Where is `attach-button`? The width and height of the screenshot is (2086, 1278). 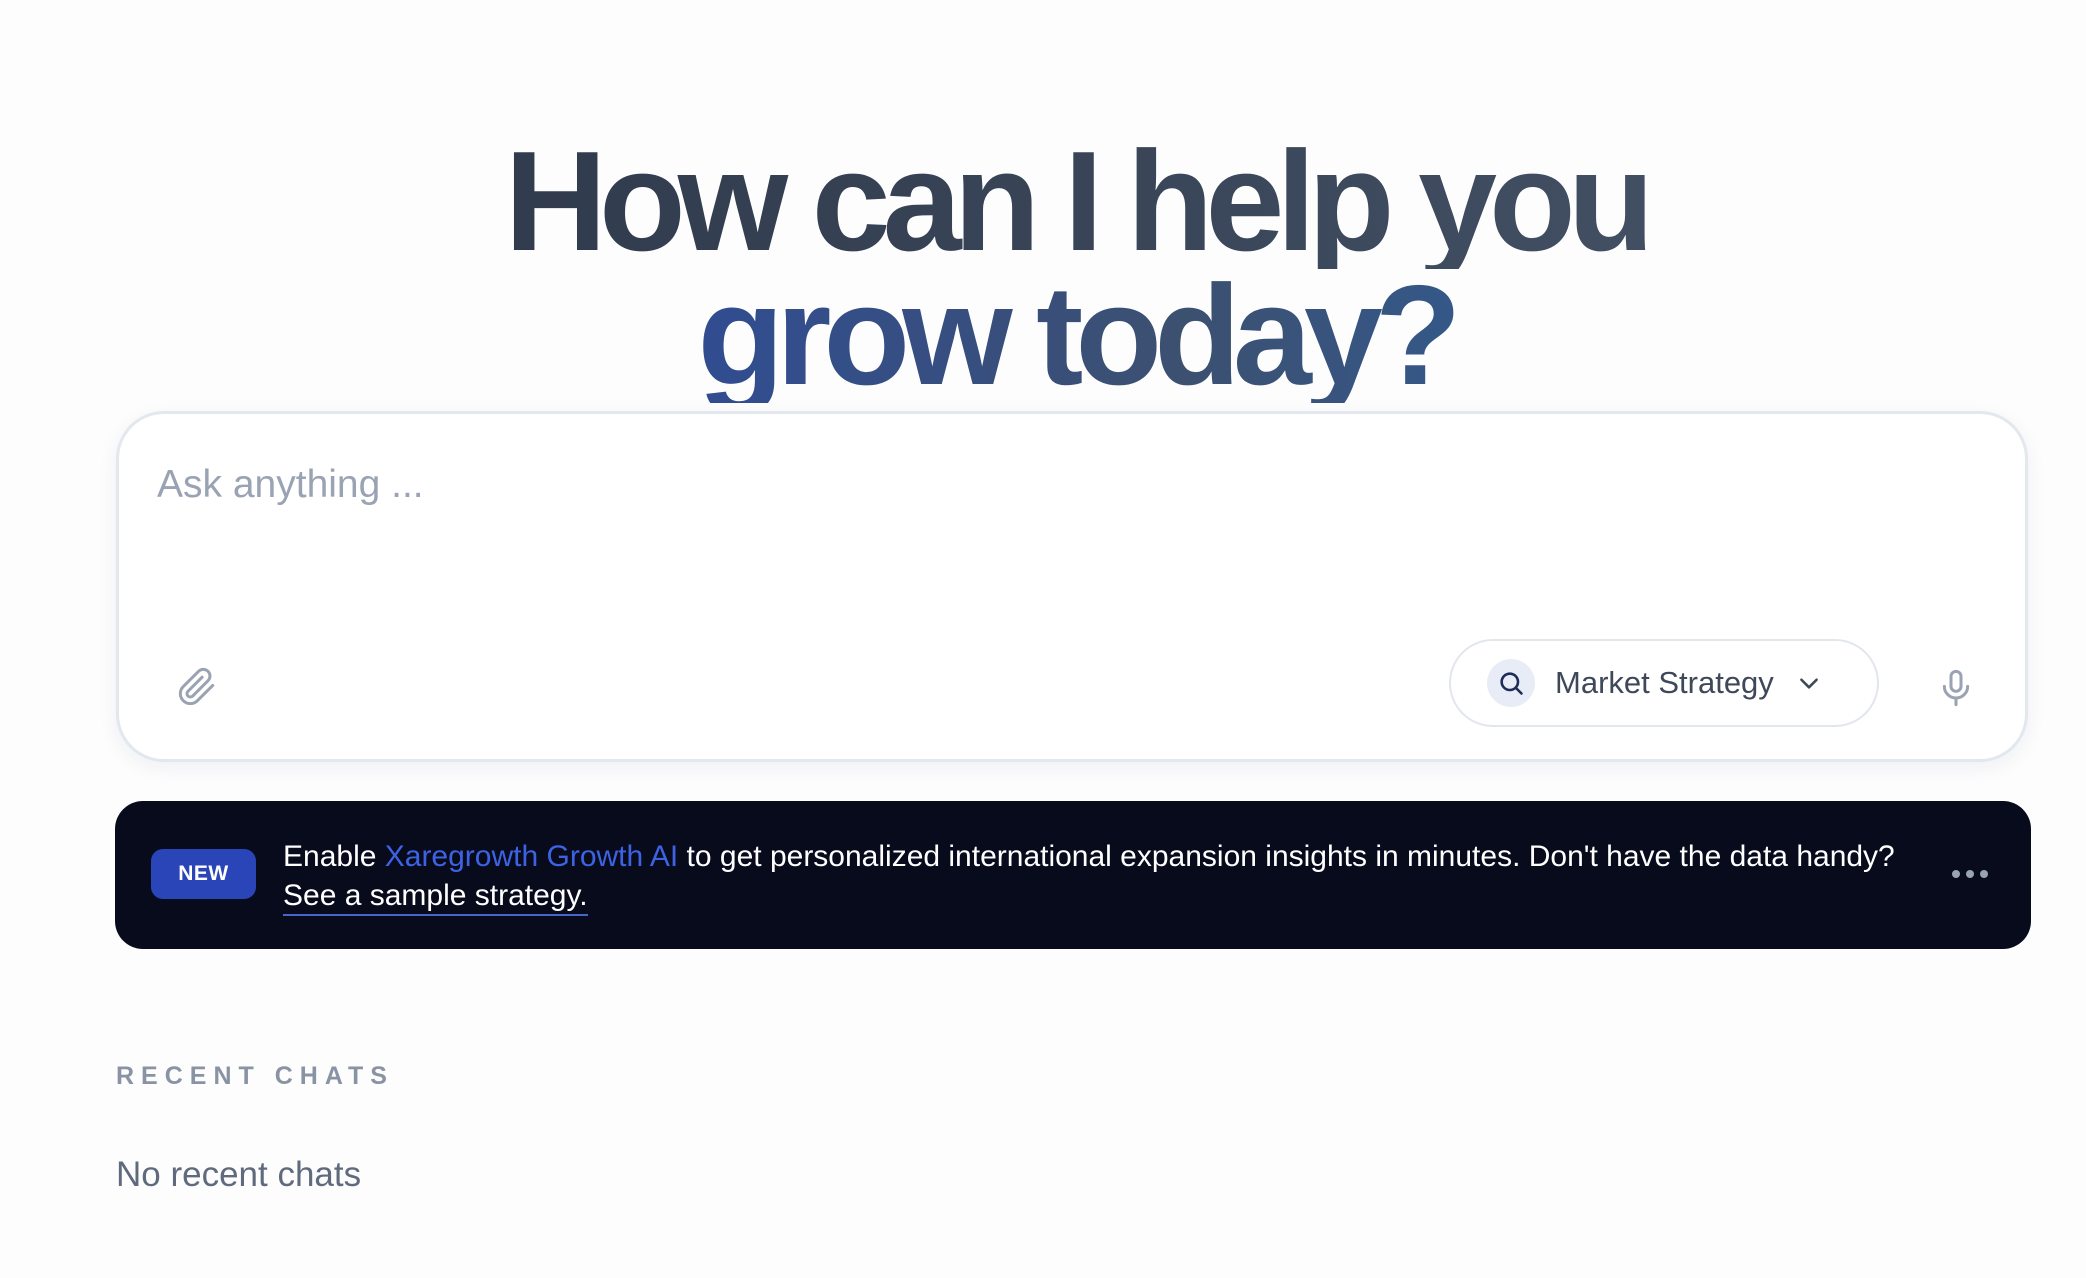 attach-button is located at coordinates (197, 687).